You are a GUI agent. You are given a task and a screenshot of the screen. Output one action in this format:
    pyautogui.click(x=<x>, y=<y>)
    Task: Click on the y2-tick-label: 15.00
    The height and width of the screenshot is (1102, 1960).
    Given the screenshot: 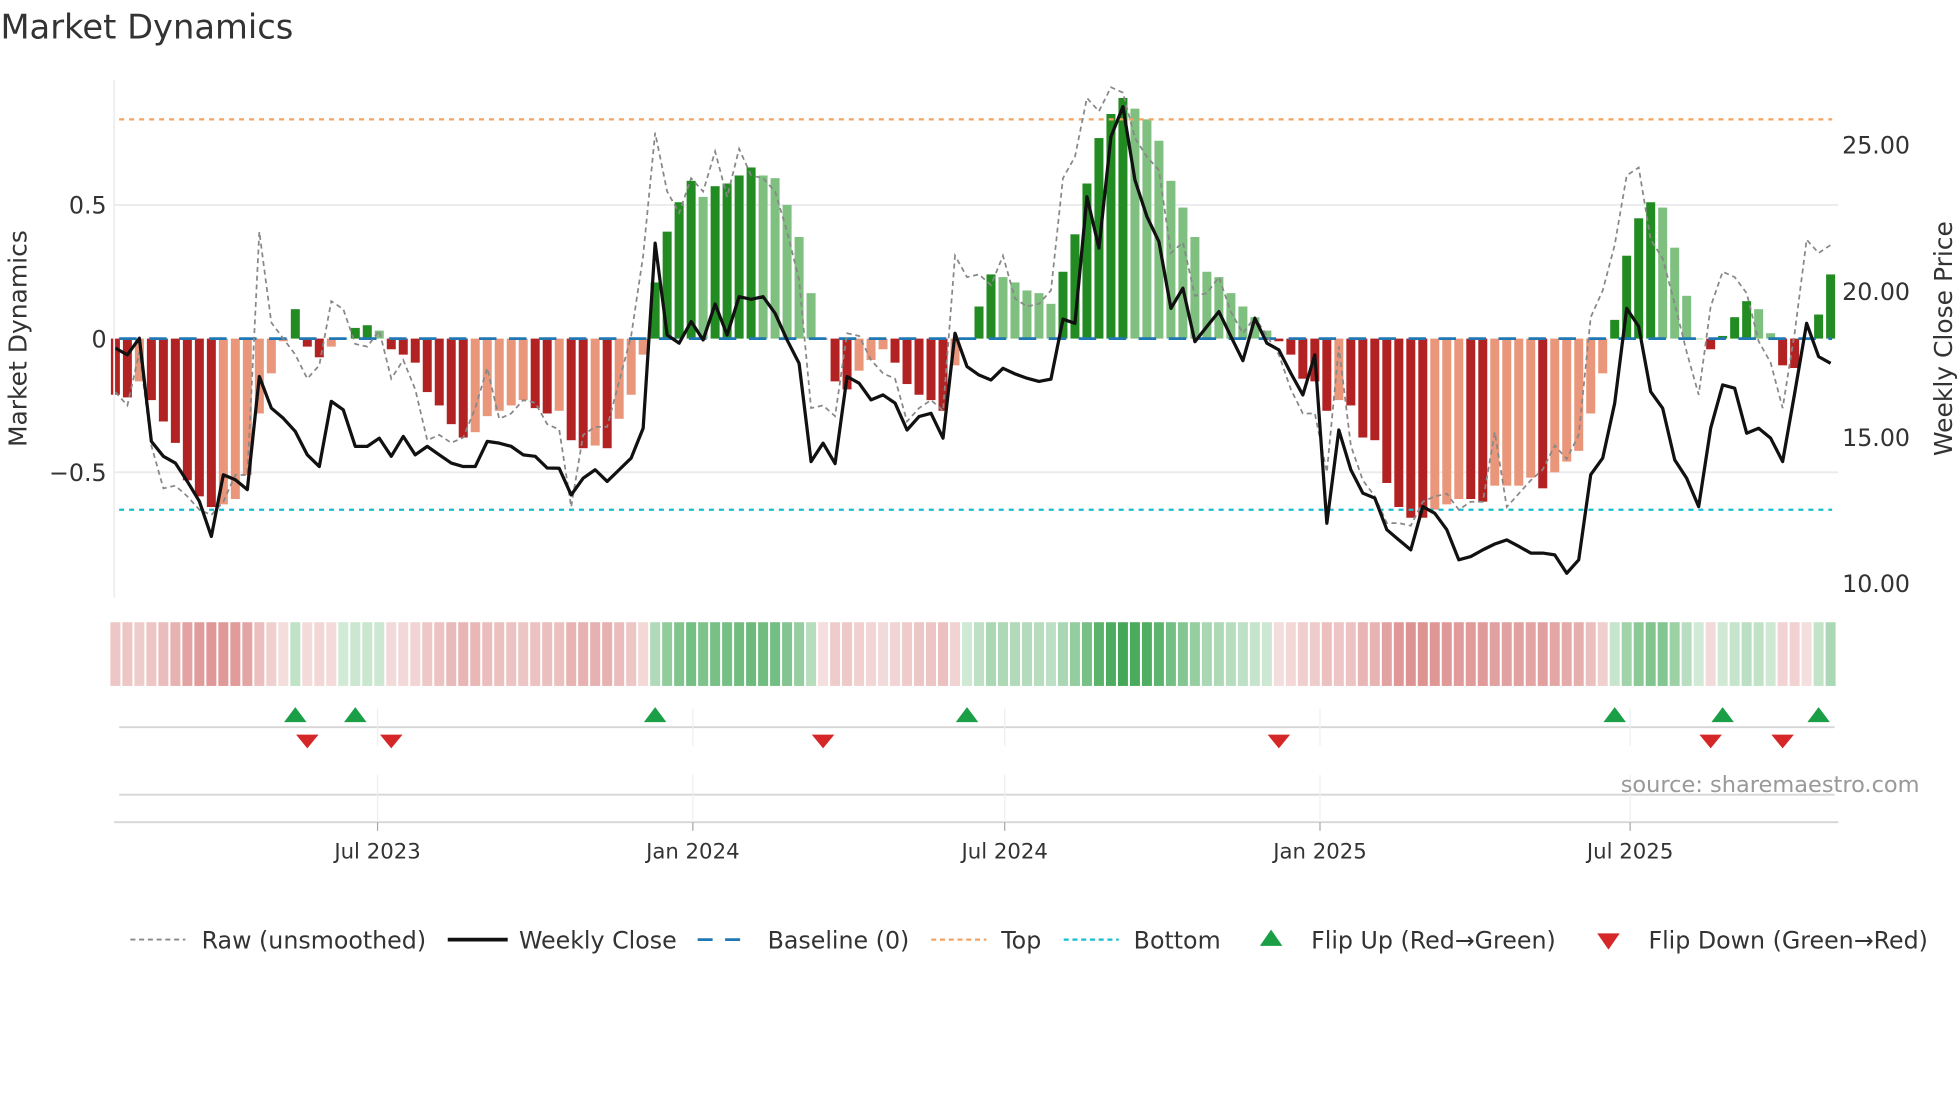 What is the action you would take?
    pyautogui.click(x=1876, y=438)
    